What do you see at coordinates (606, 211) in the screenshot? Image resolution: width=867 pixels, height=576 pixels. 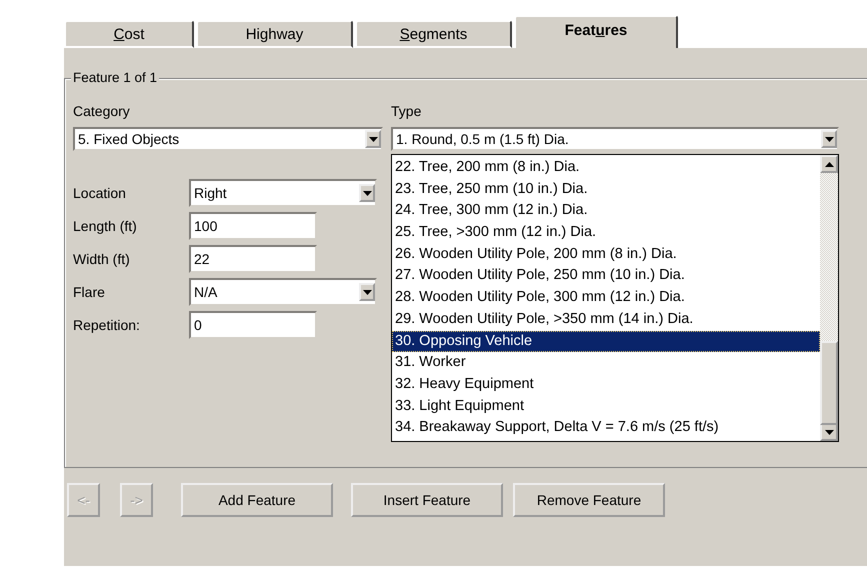 I see `list-item: 24. Tree, 300 mm (12 in.) Dia.` at bounding box center [606, 211].